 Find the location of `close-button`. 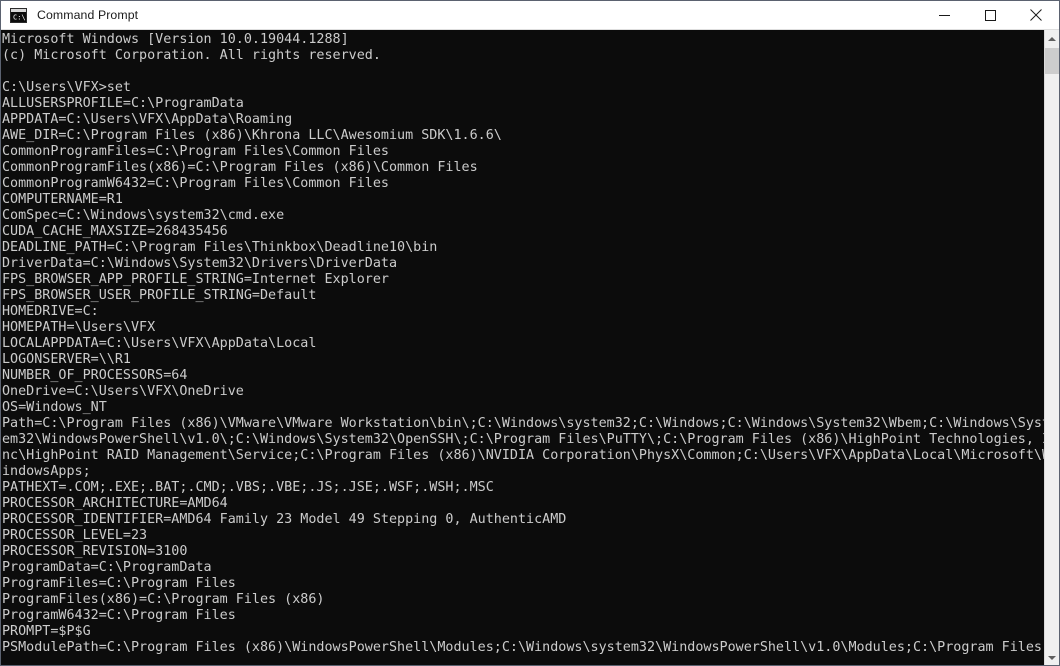

close-button is located at coordinates (1036, 15).